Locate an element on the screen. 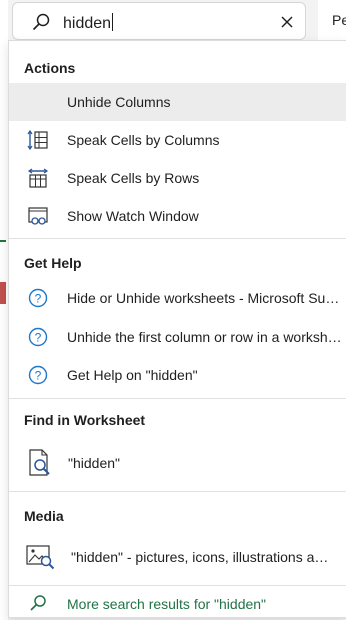 Image resolution: width=346 pixels, height=620 pixels. find-in-worksheet-result: "hidden" is located at coordinates (177, 463).